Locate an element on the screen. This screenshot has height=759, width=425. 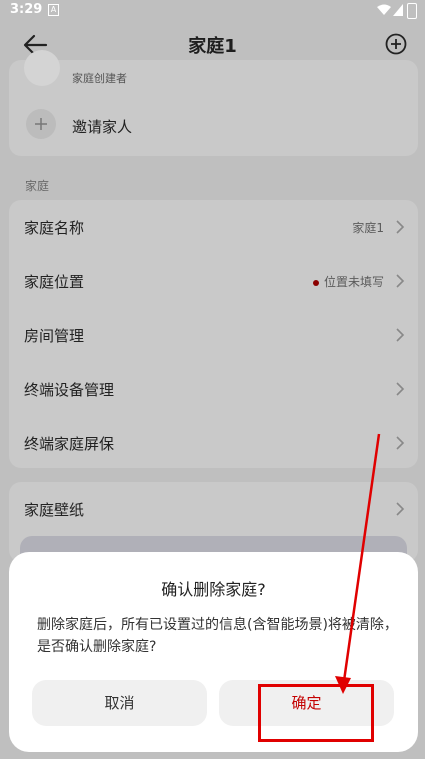
dialog-title: 确认删除家庭? is located at coordinates (213, 589).